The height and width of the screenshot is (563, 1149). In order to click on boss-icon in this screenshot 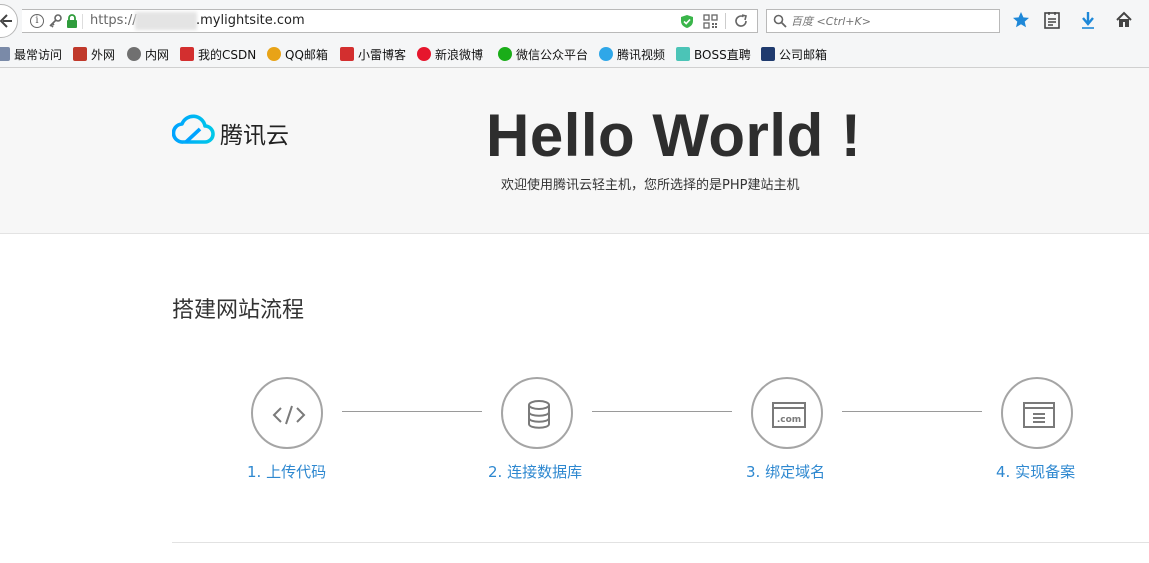, I will do `click(683, 54)`.